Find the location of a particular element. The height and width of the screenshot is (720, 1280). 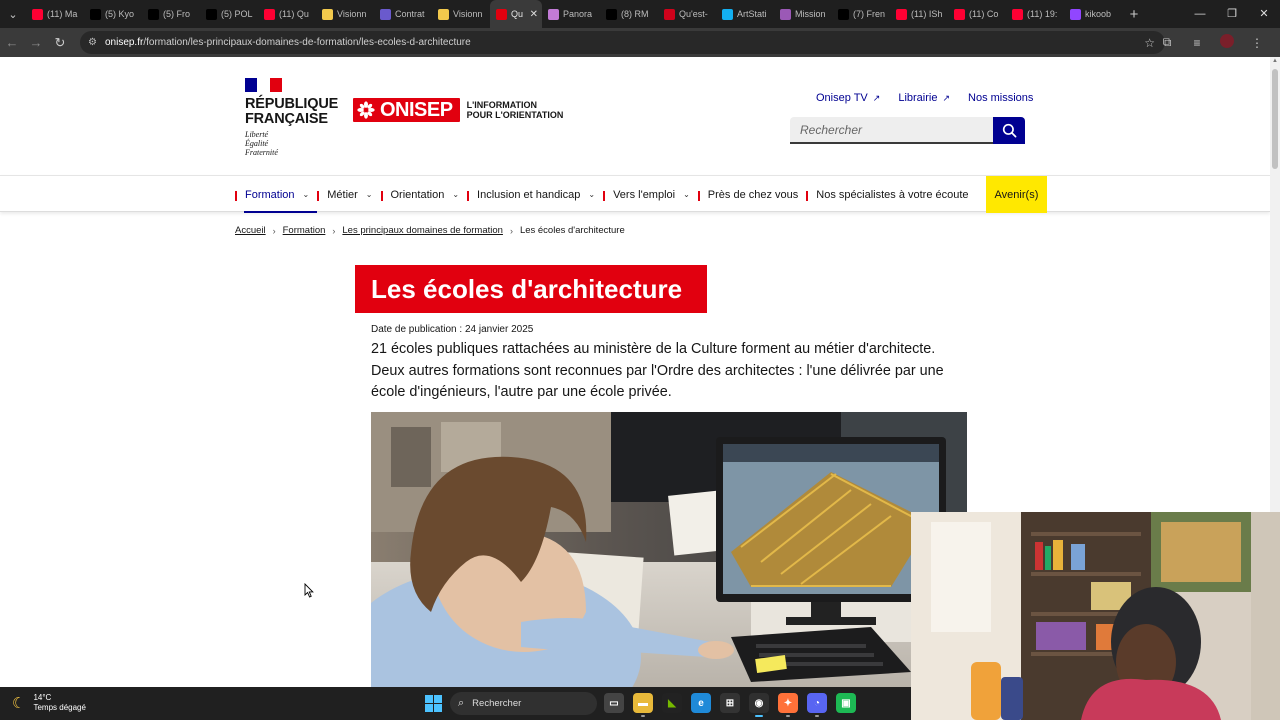

nos-missions-link: Nos missions is located at coordinates (1000, 98).